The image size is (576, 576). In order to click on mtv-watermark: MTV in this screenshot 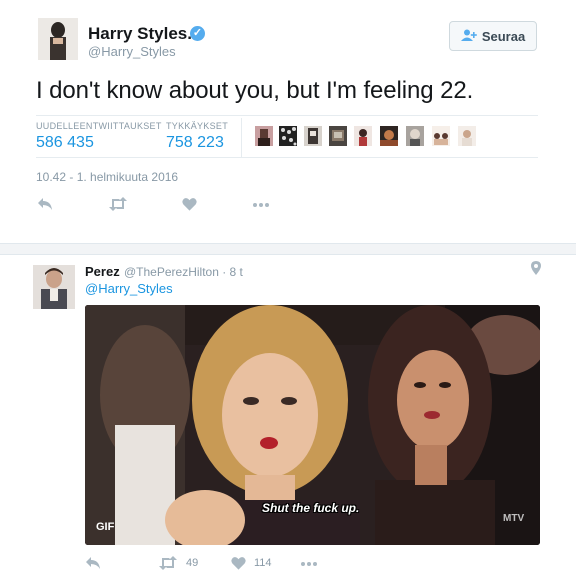, I will do `click(514, 518)`.